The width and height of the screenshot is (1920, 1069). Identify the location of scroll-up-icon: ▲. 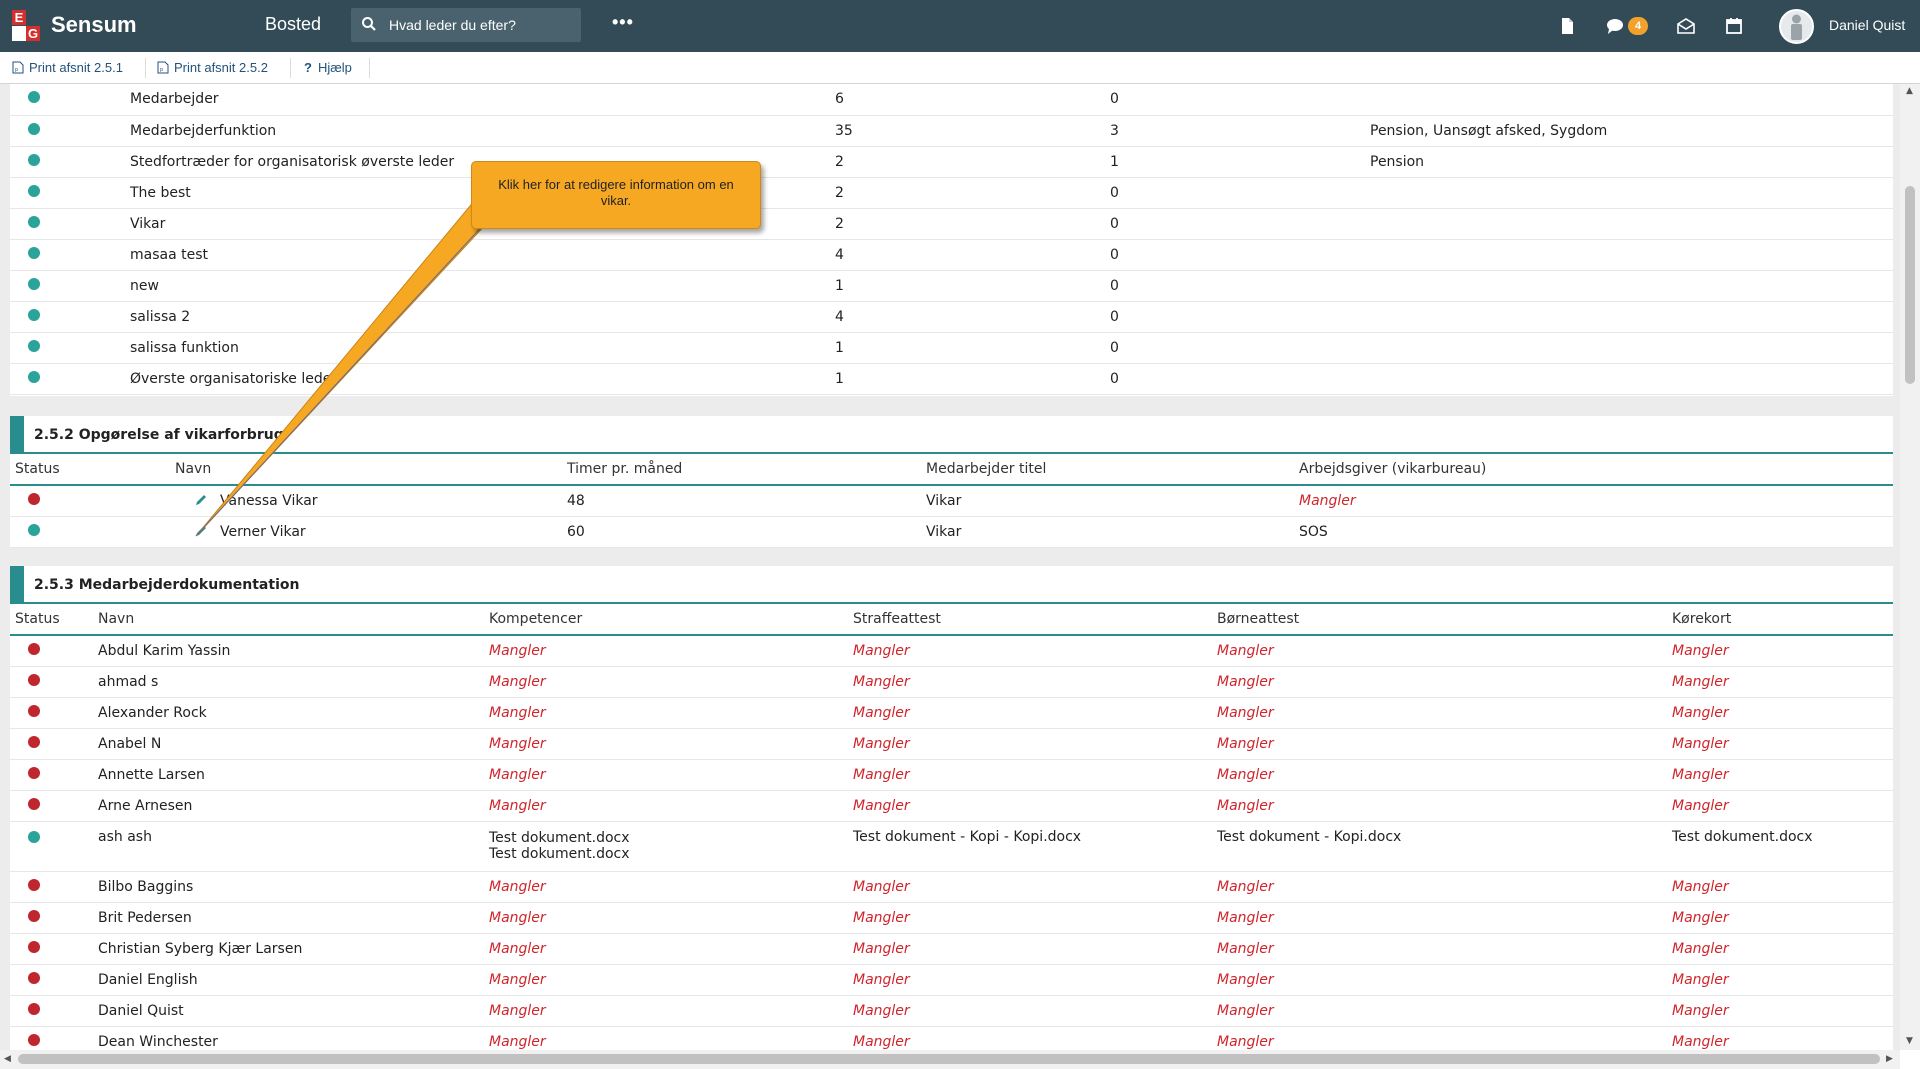
(1909, 91).